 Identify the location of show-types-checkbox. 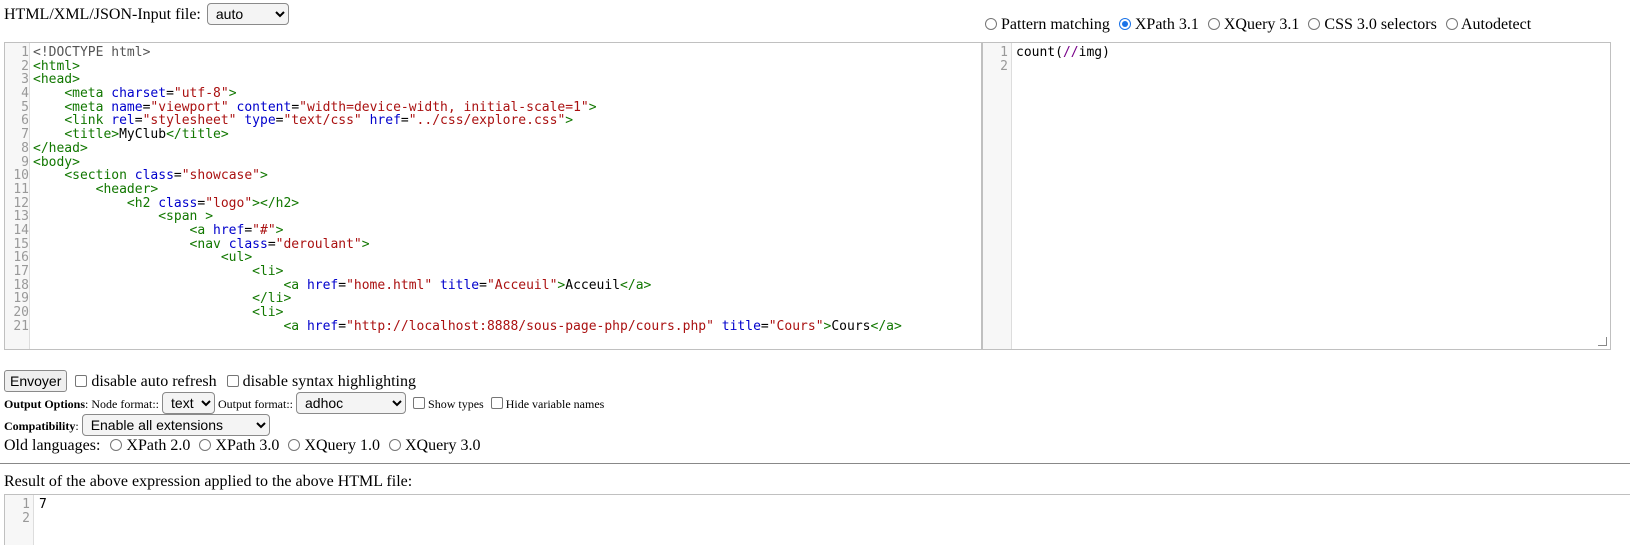
(419, 403).